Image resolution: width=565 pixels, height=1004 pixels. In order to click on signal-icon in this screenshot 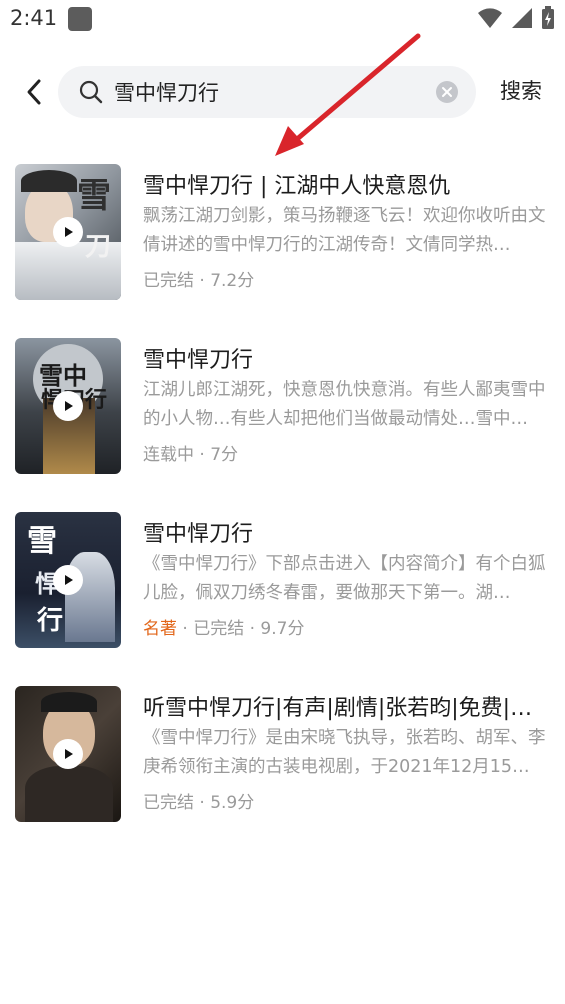, I will do `click(522, 18)`.